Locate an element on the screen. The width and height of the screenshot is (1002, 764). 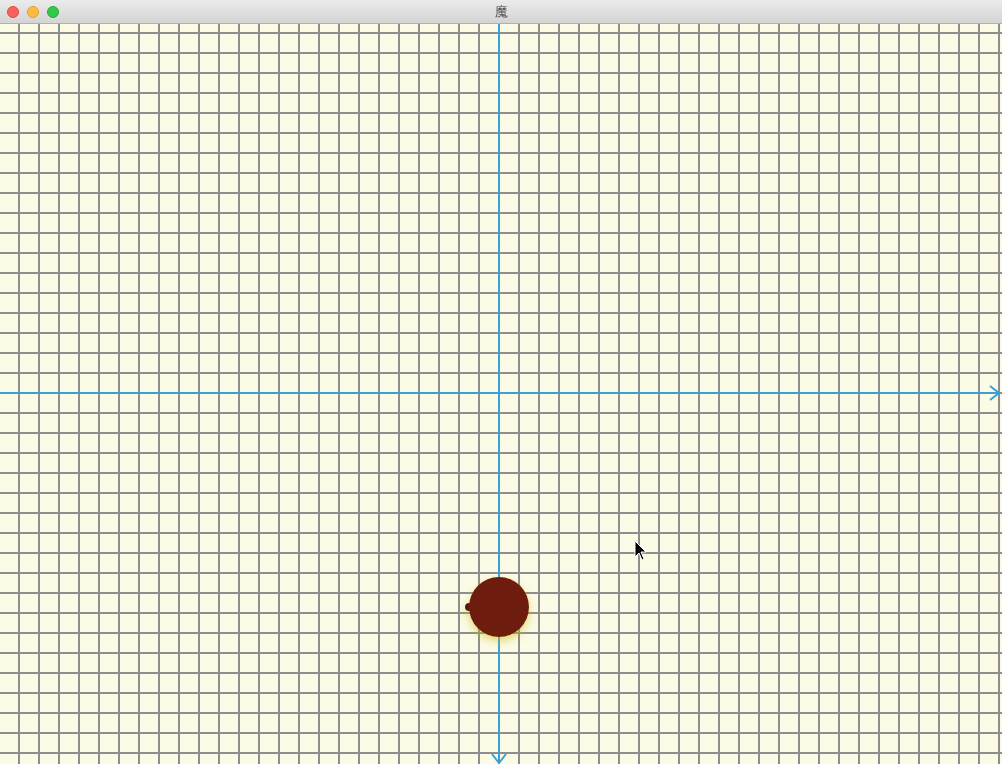
mouse-pointer-icon is located at coordinates (640, 550).